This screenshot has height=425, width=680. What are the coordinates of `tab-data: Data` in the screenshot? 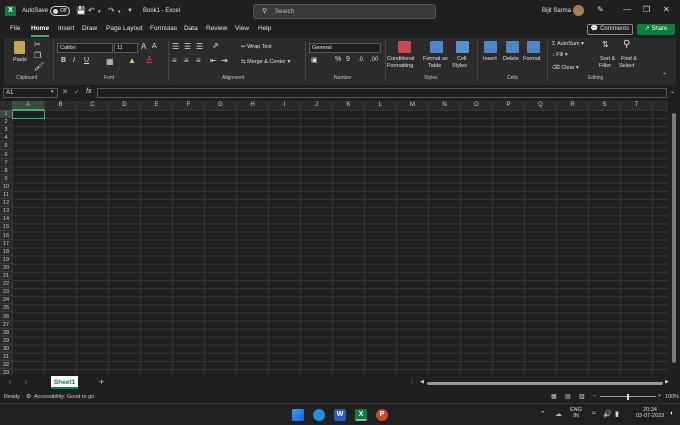 It's located at (191, 28).